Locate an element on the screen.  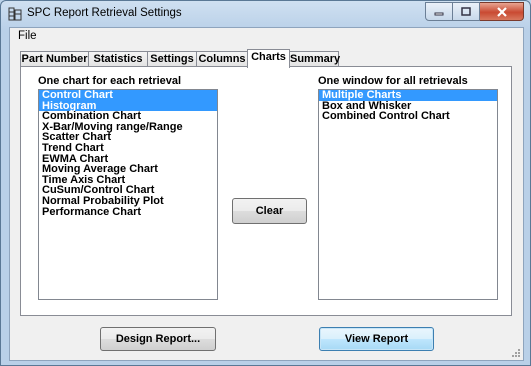
close-icon is located at coordinates (501, 11).